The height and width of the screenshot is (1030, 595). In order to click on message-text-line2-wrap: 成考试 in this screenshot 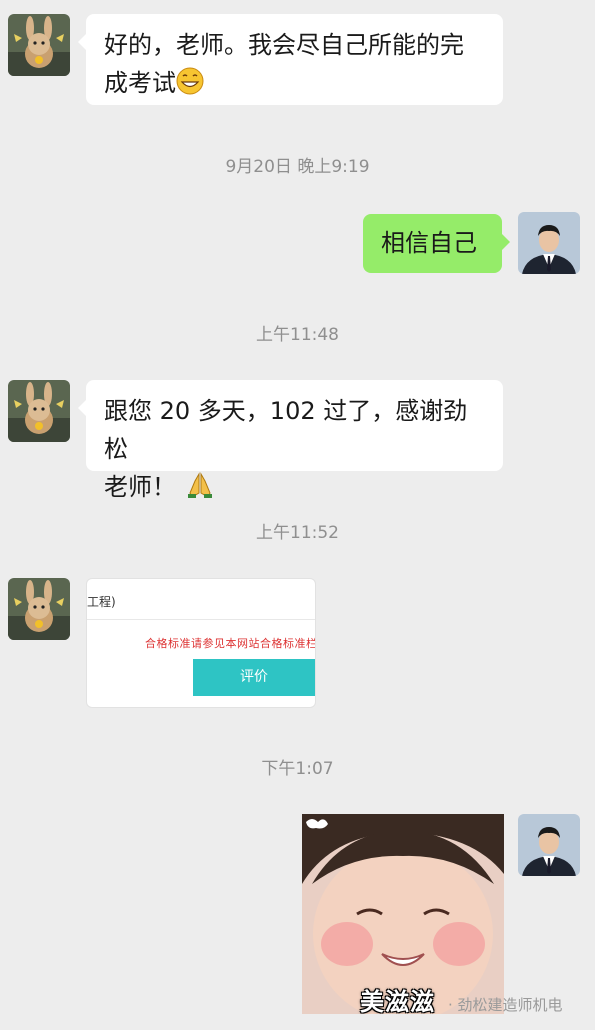, I will do `click(294, 85)`.